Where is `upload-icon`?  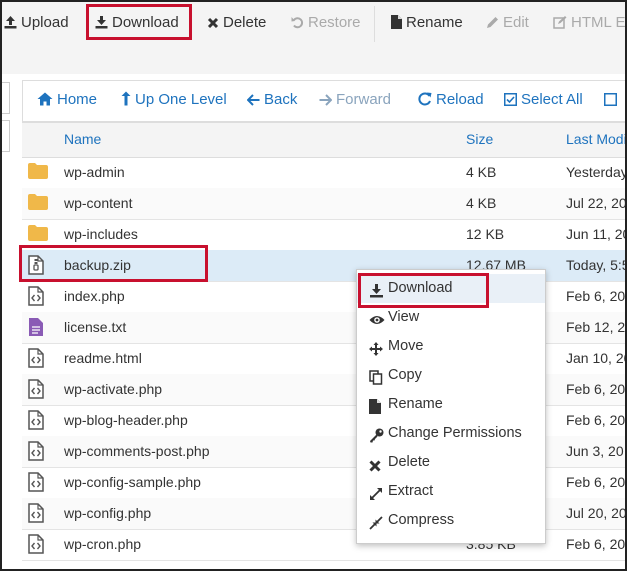
upload-icon is located at coordinates (10, 22).